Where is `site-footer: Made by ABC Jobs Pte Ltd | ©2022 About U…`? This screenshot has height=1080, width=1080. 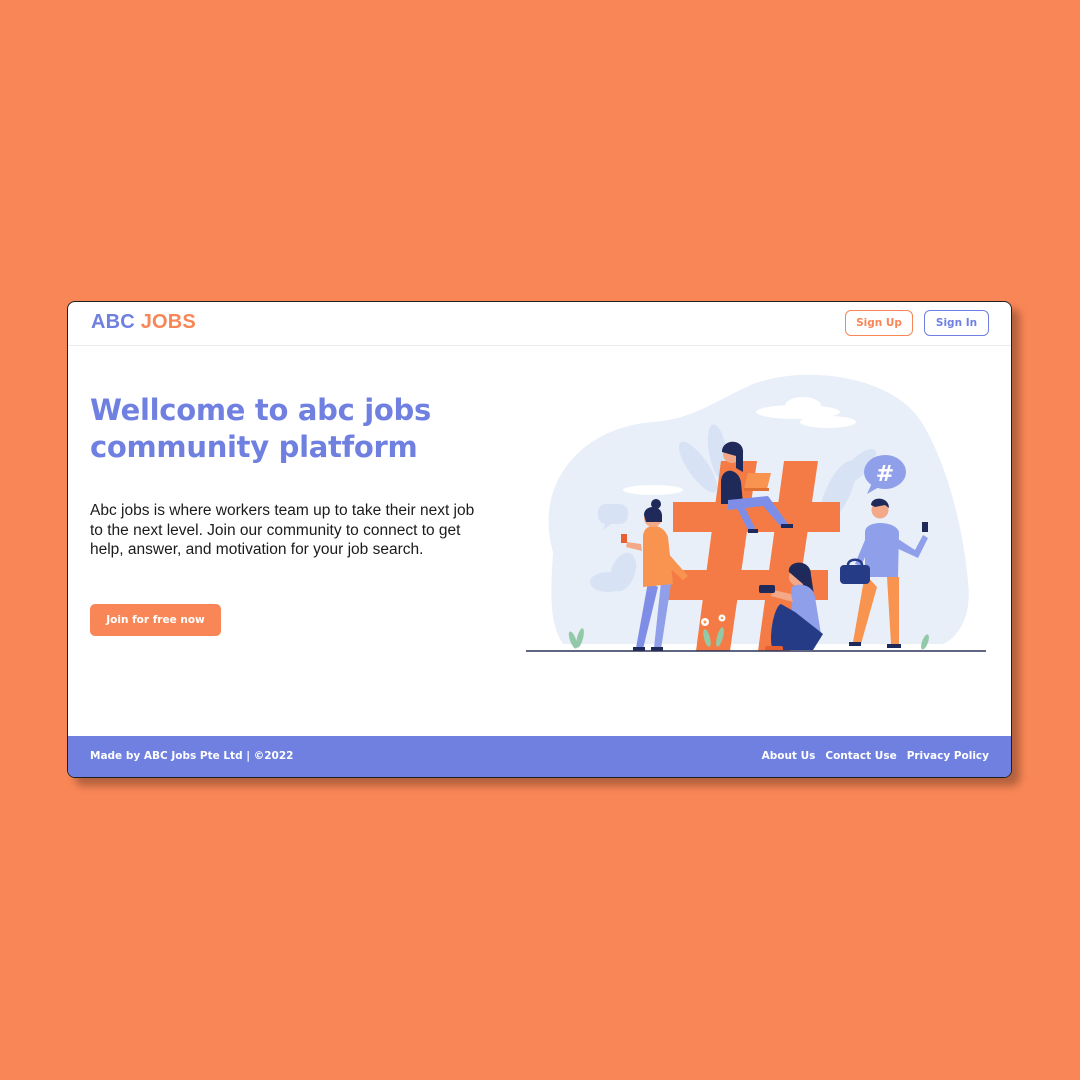
site-footer: Made by ABC Jobs Pte Ltd | ©2022 About U… is located at coordinates (539, 756).